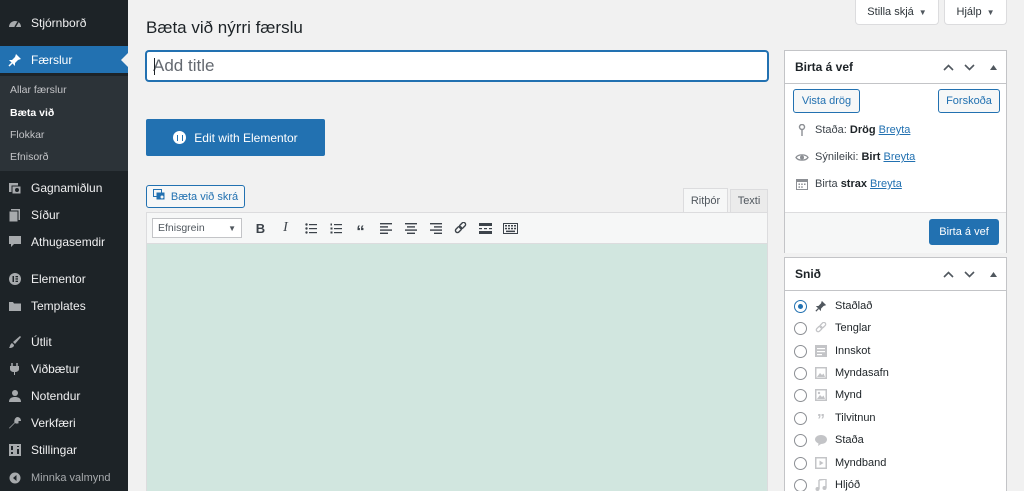 The height and width of the screenshot is (491, 1024). Describe the element at coordinates (32, 113) in the screenshot. I see `submenu-add-new: Bæta við` at that location.